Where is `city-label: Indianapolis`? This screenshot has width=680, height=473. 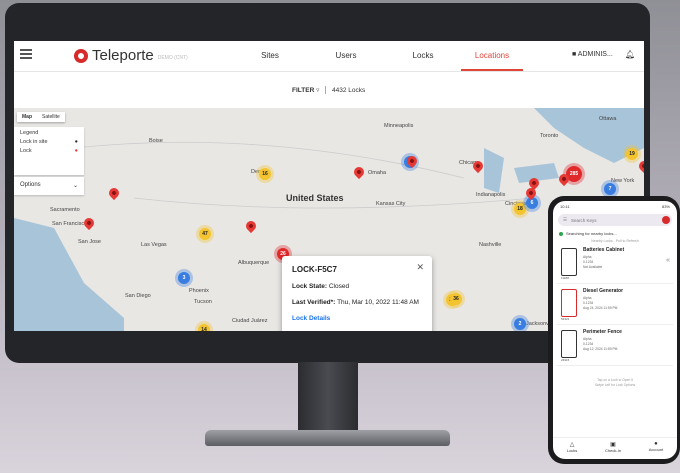
city-label: Indianapolis is located at coordinates (491, 195).